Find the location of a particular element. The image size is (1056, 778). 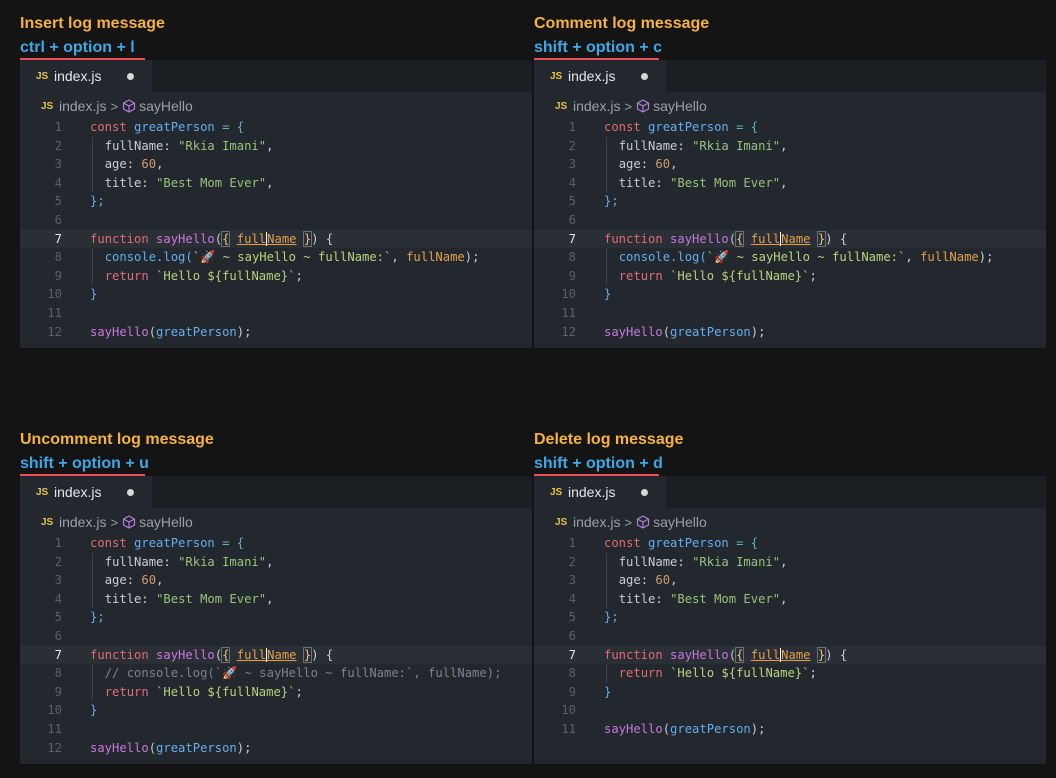

var-name: greatPerson is located at coordinates (688, 543).